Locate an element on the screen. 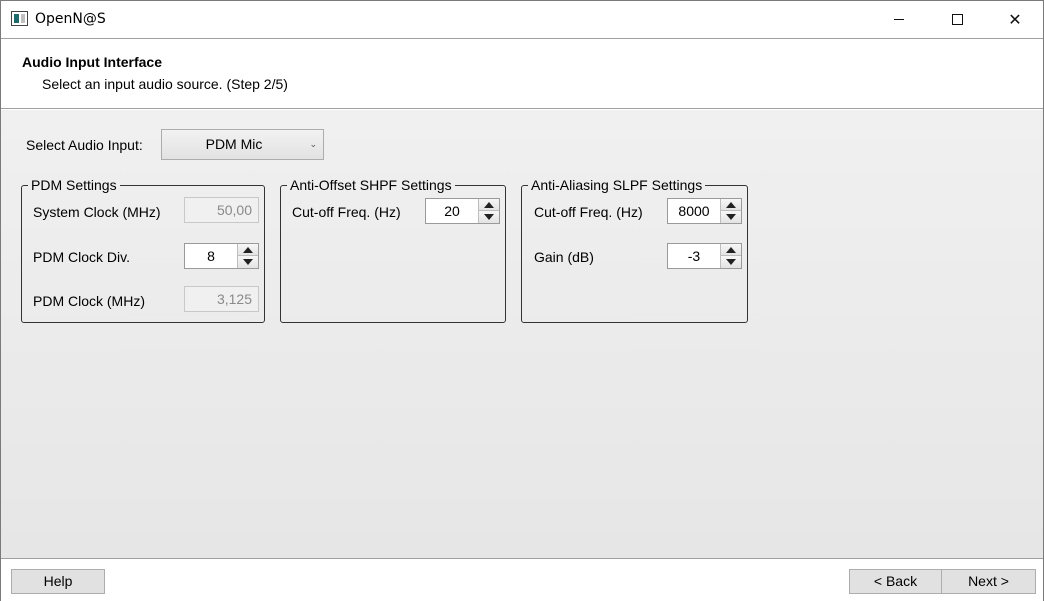 The image size is (1044, 601). maximize-button is located at coordinates (957, 19).